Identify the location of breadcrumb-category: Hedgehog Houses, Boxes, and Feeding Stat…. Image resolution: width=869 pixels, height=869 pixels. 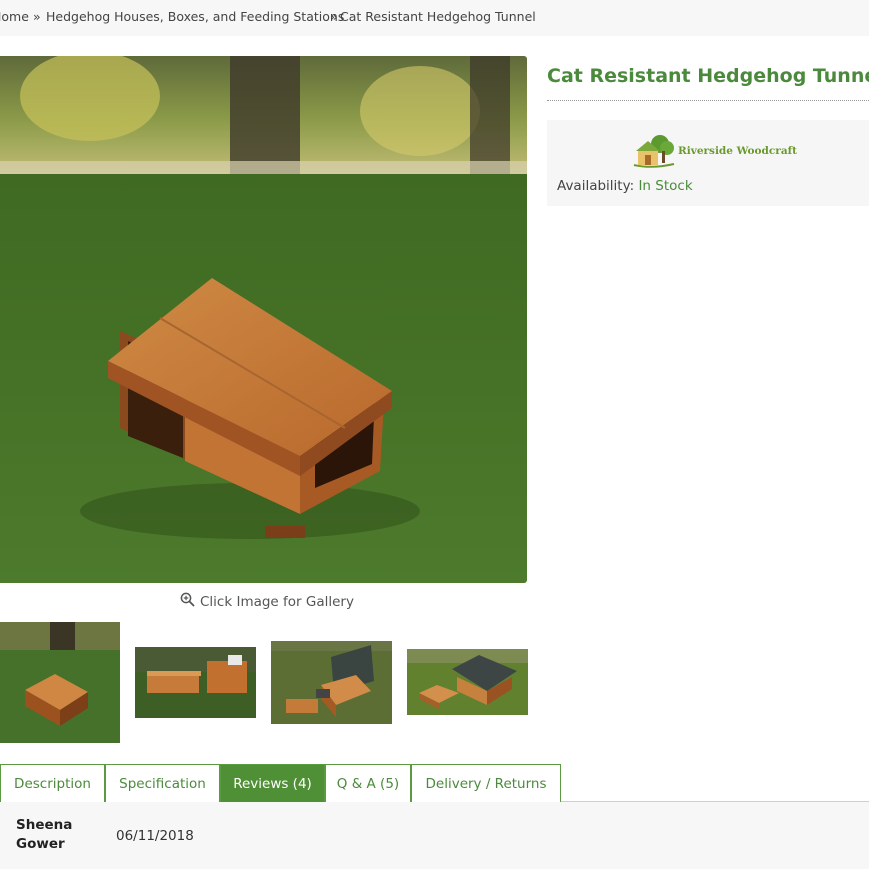
(195, 16).